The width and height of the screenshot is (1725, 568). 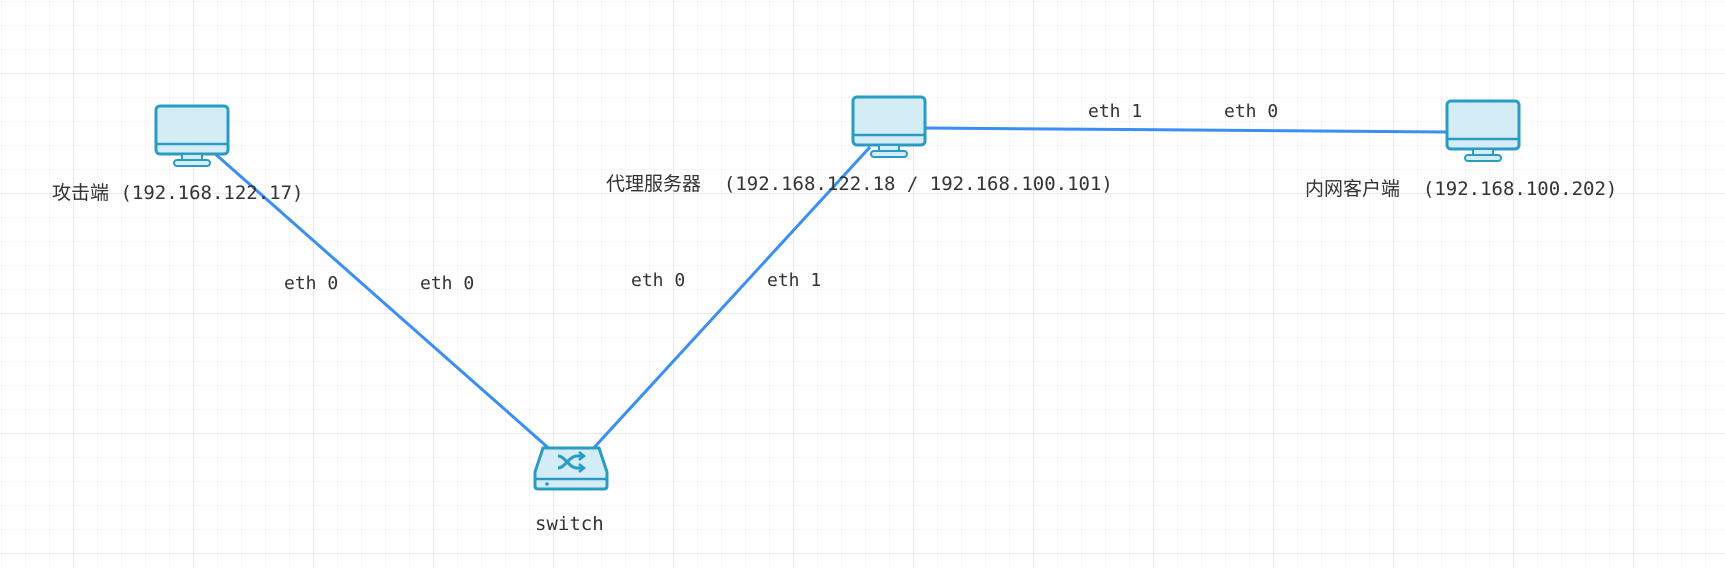 I want to click on client-label: 内网客户端 (192.168.100.202), so click(x=1461, y=187).